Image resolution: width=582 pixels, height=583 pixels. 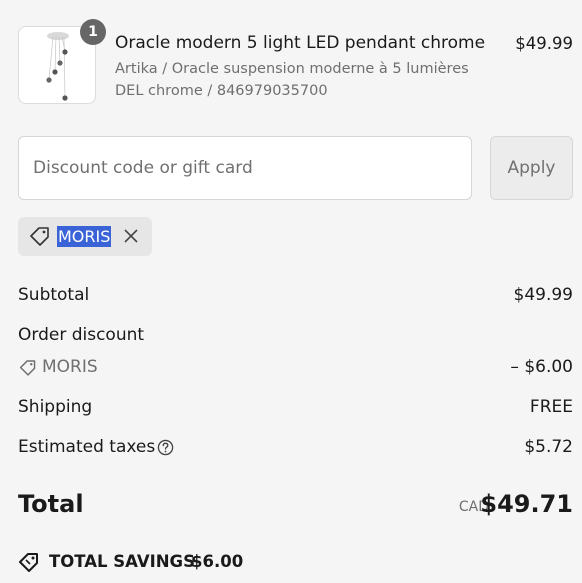 I want to click on total-savings-value: $6.00, so click(x=217, y=561).